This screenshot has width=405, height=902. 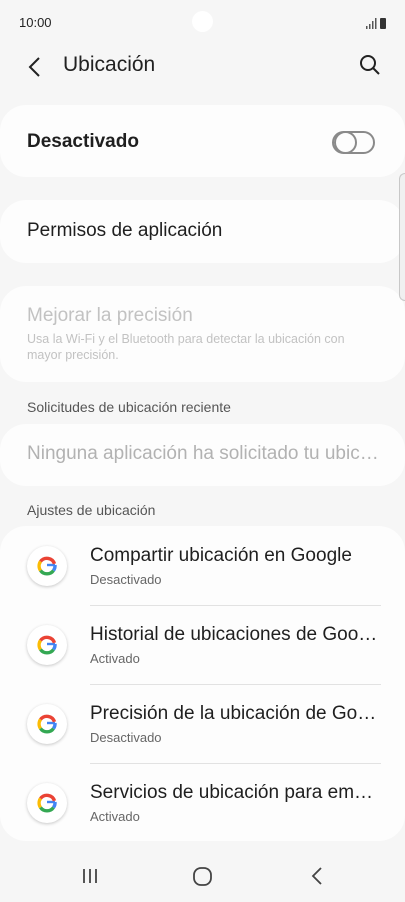 I want to click on home-icon, so click(x=202, y=876).